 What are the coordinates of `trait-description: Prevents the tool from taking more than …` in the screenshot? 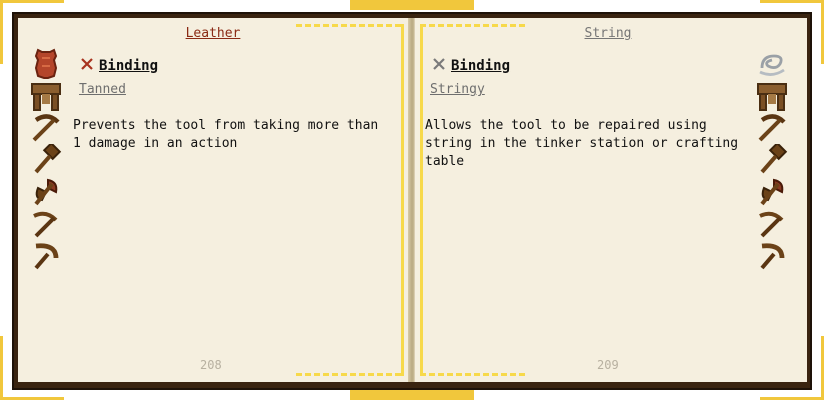 It's located at (226, 134).